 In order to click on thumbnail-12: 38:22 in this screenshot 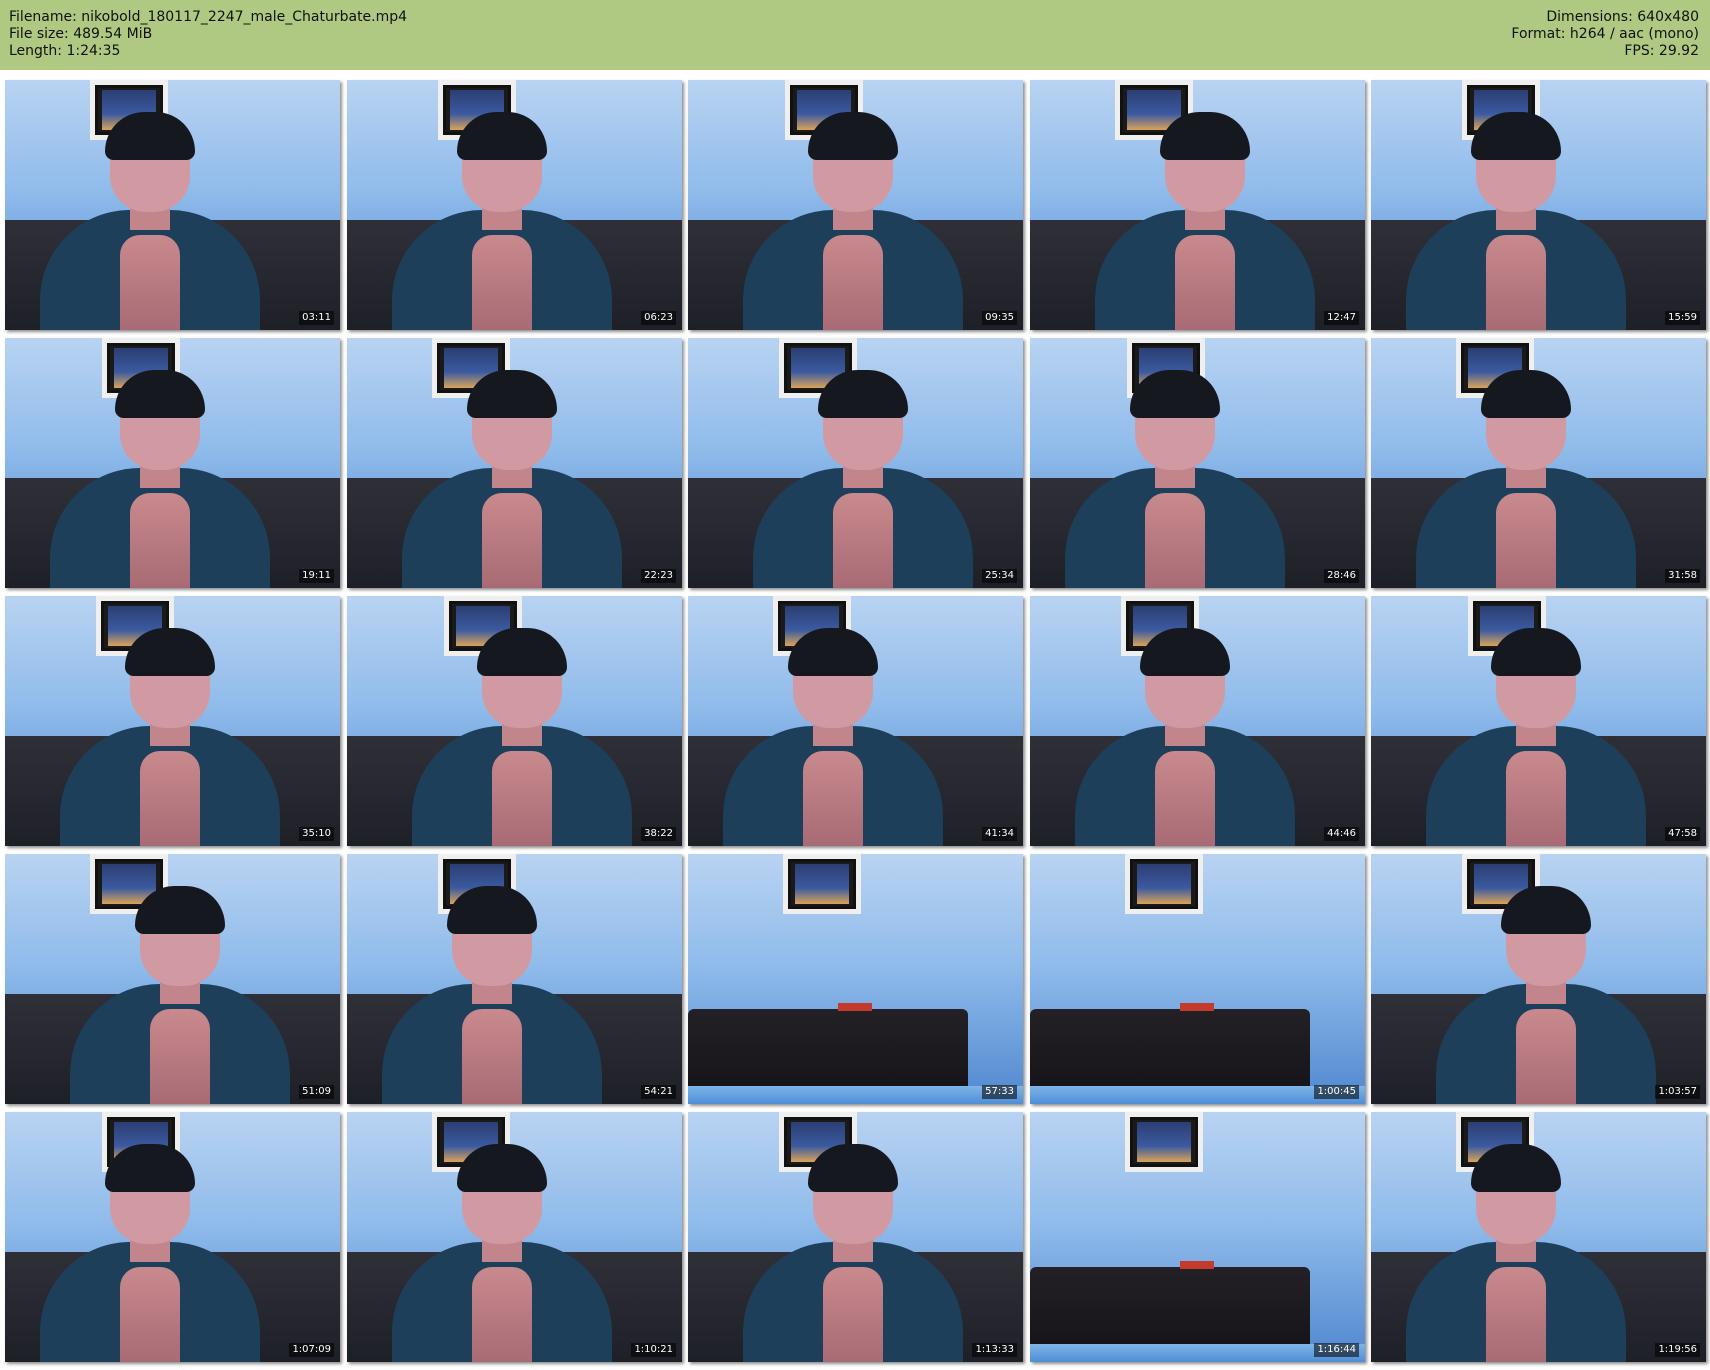, I will do `click(514, 721)`.